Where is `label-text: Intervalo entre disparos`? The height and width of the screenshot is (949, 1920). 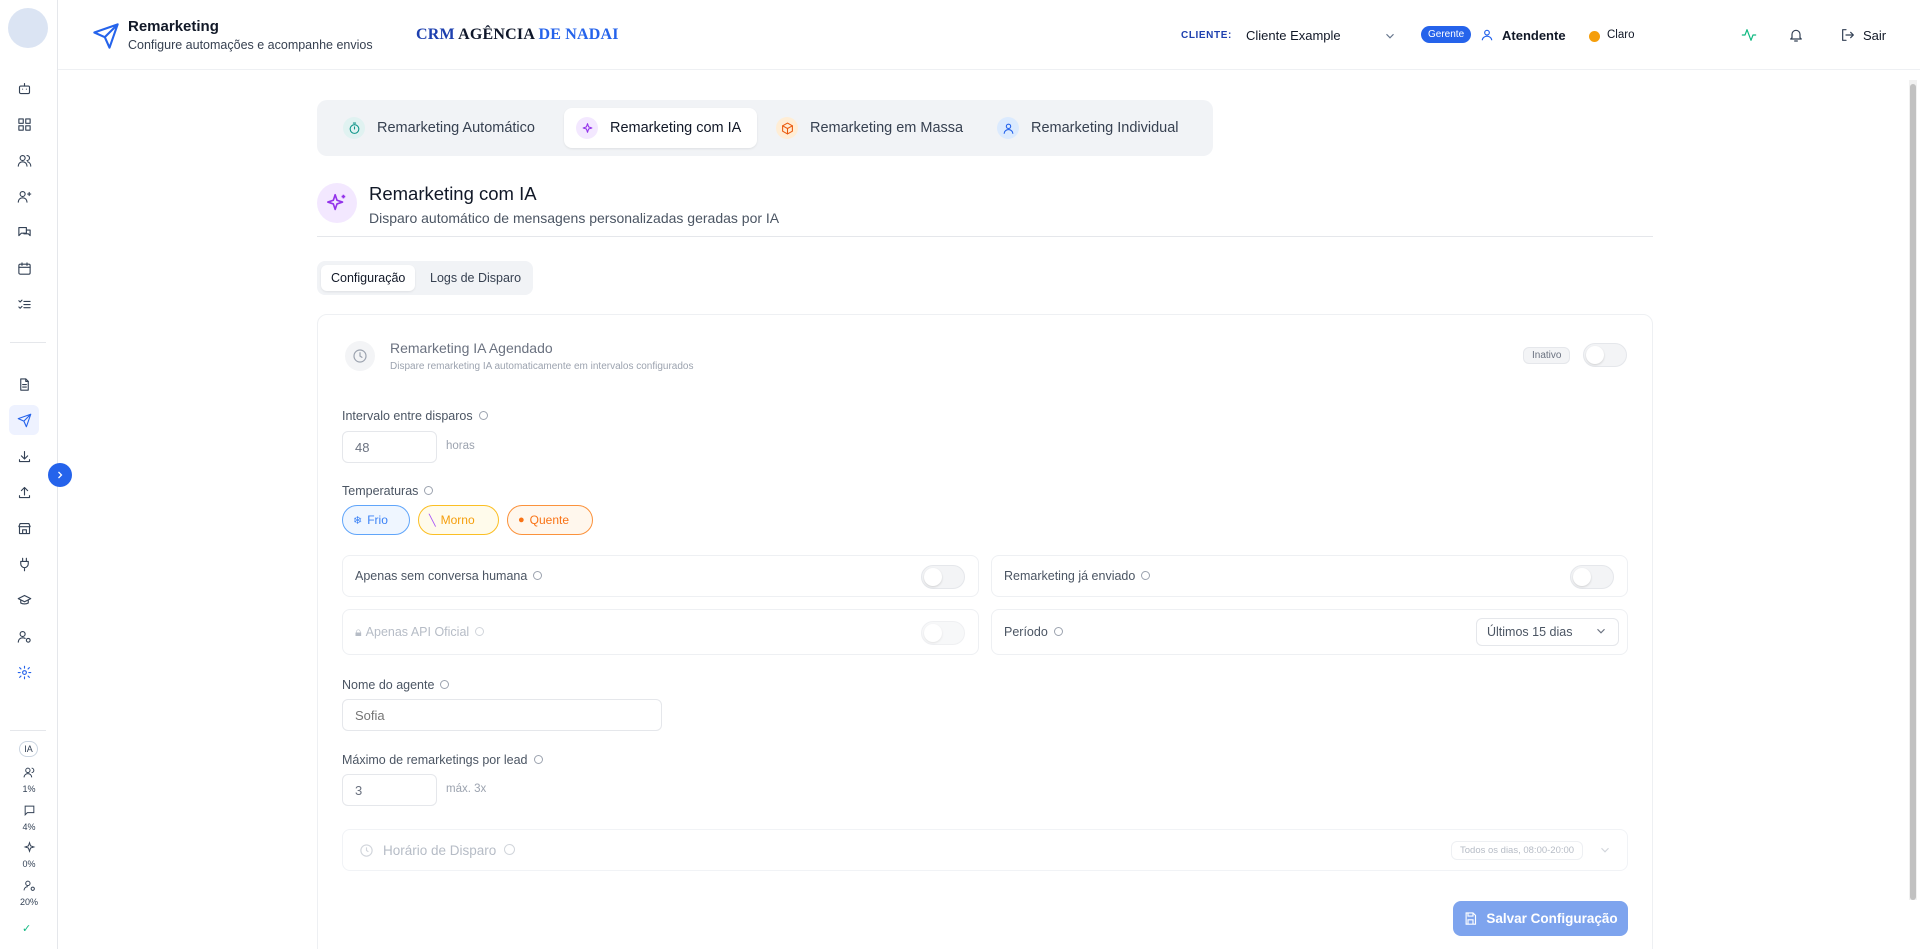
label-text: Intervalo entre disparos is located at coordinates (407, 416).